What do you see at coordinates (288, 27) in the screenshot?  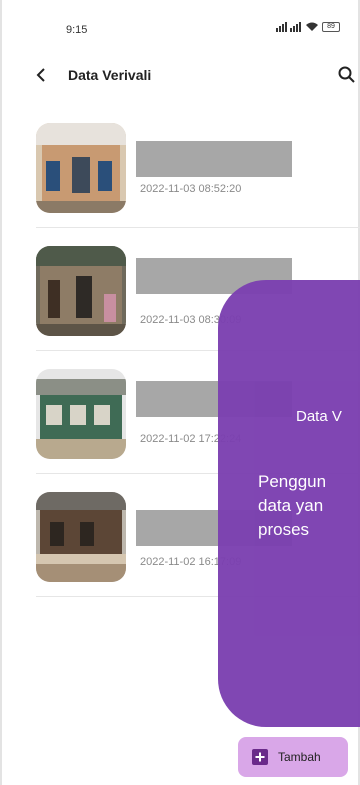 I see `signal-icon` at bounding box center [288, 27].